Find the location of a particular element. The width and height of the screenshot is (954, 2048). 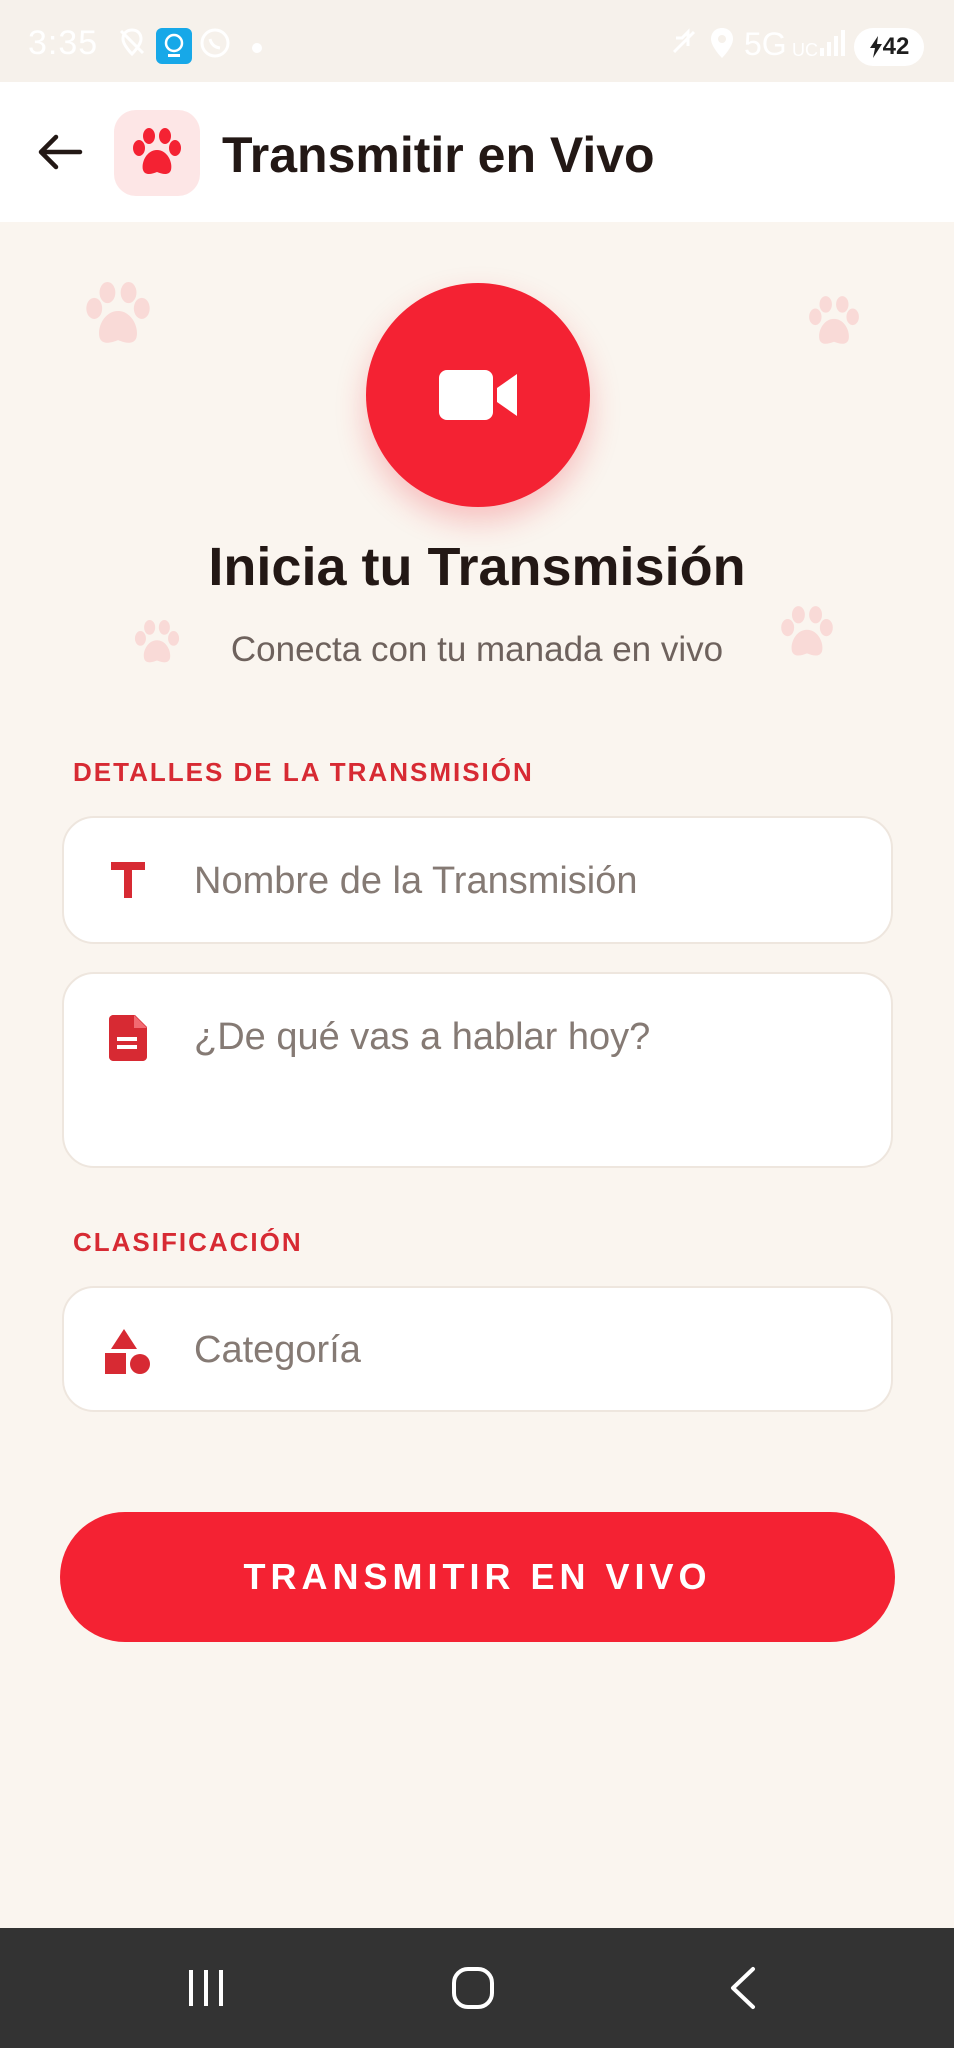

hero-title: Inicia tu Transmisión is located at coordinates (477, 567).